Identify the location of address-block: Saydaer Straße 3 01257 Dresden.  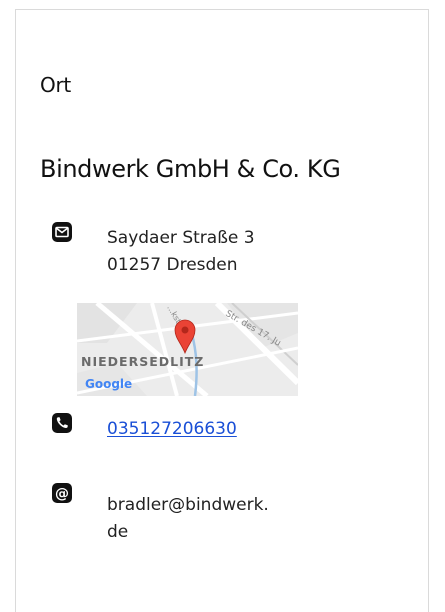
(181, 252).